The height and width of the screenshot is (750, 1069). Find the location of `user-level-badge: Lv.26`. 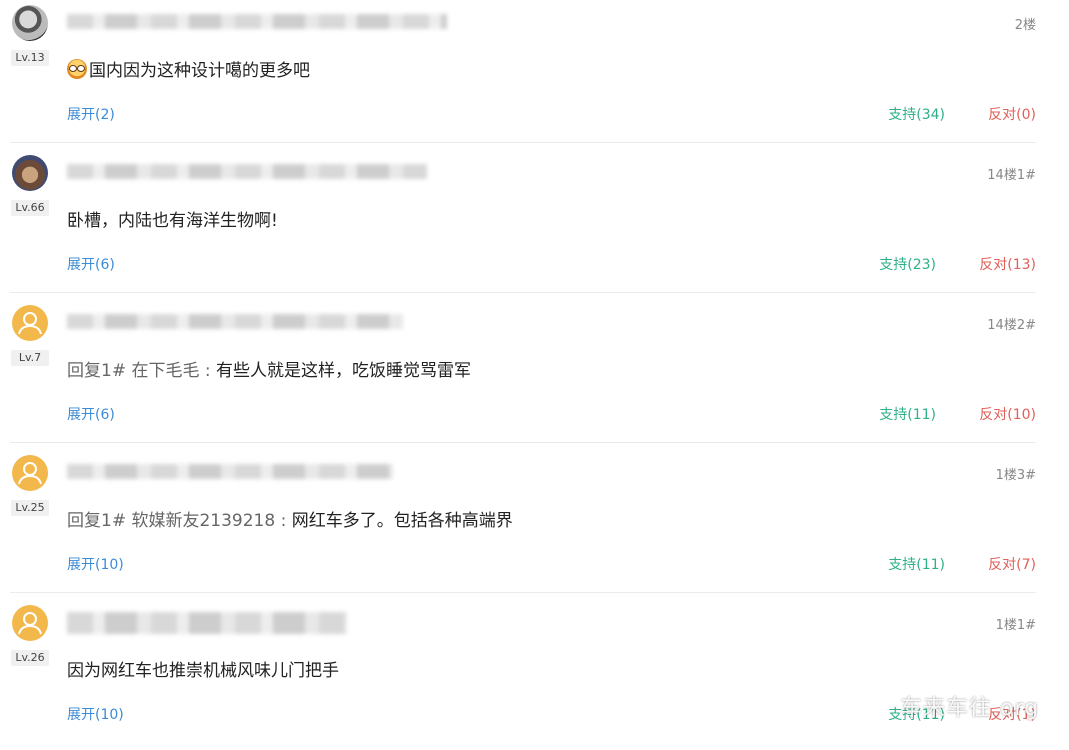

user-level-badge: Lv.26 is located at coordinates (30, 658).